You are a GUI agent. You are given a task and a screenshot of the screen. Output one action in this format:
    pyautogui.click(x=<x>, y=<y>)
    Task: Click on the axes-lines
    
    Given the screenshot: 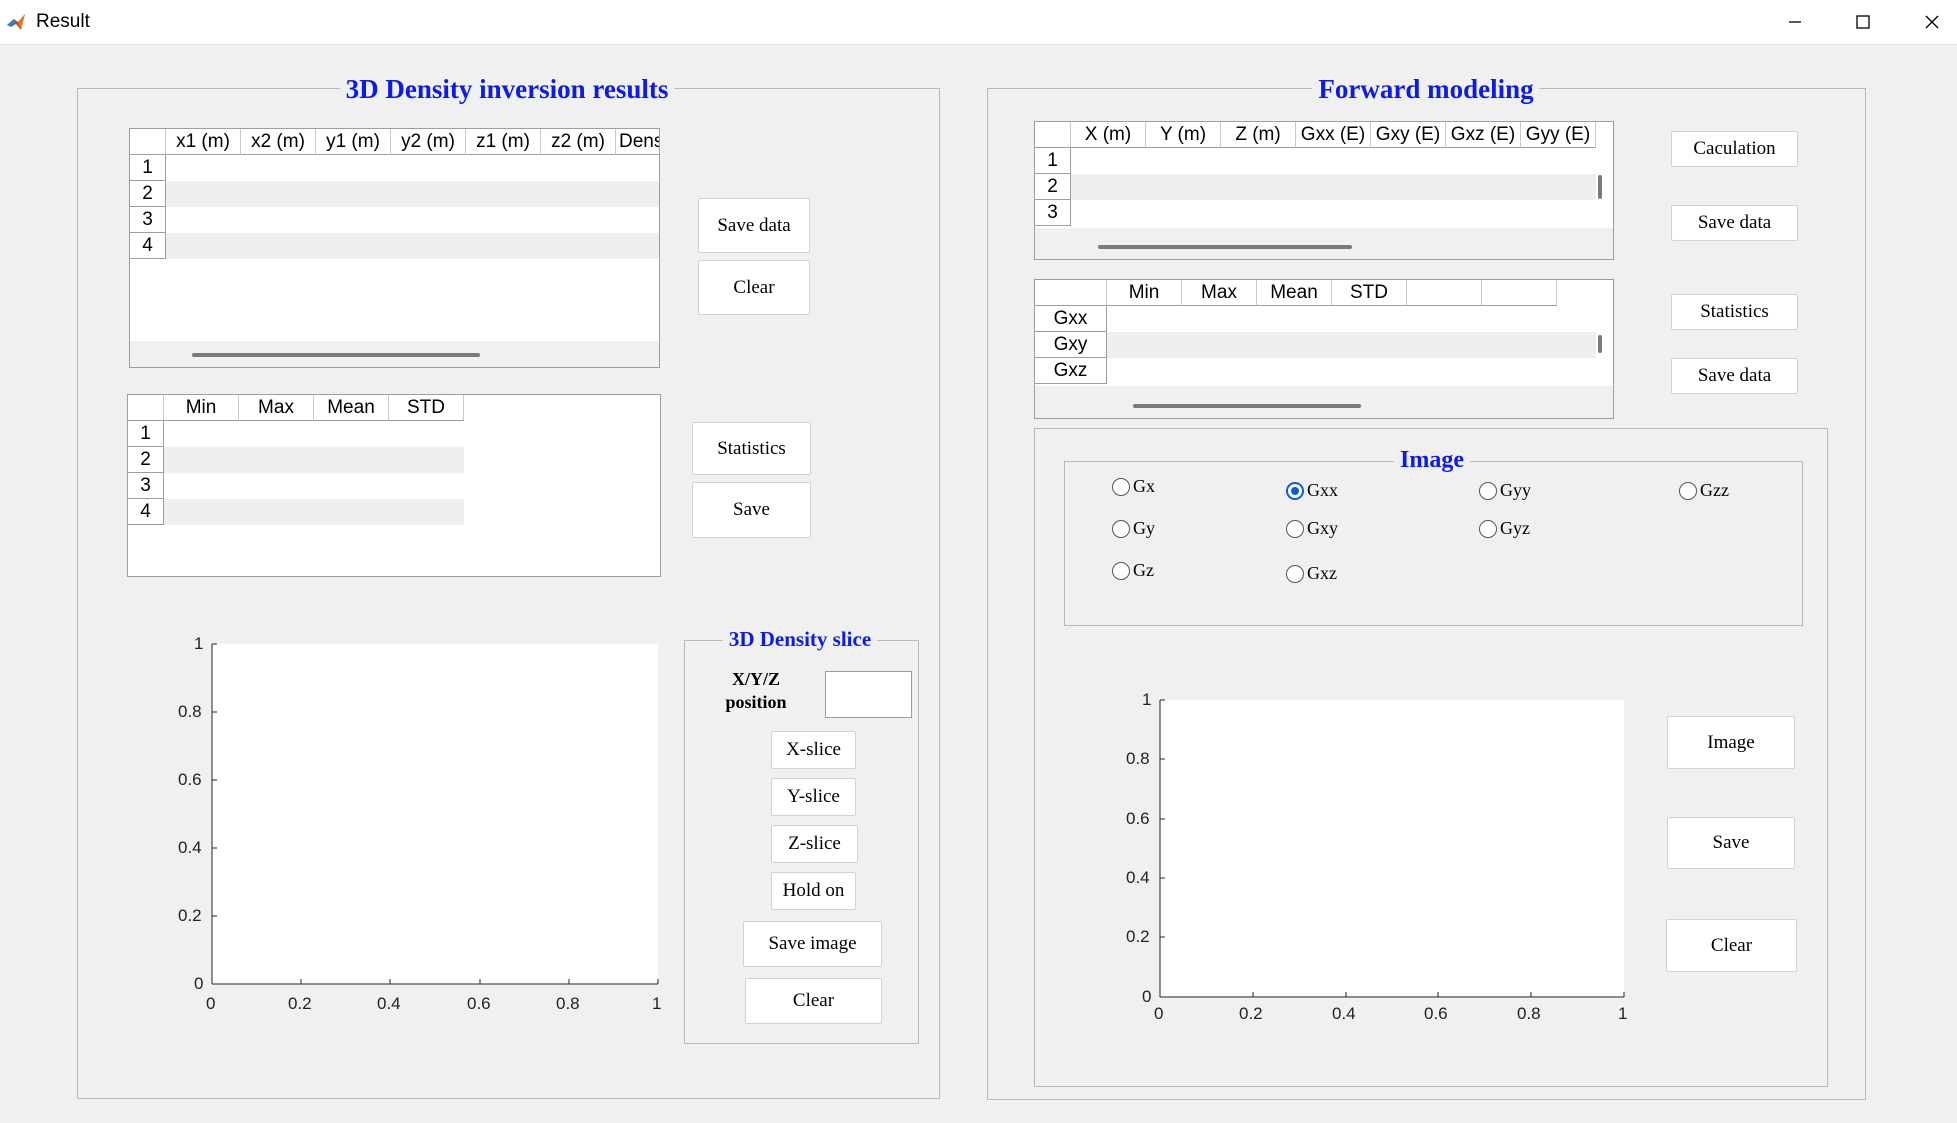 What is the action you would take?
    pyautogui.click(x=1392, y=848)
    